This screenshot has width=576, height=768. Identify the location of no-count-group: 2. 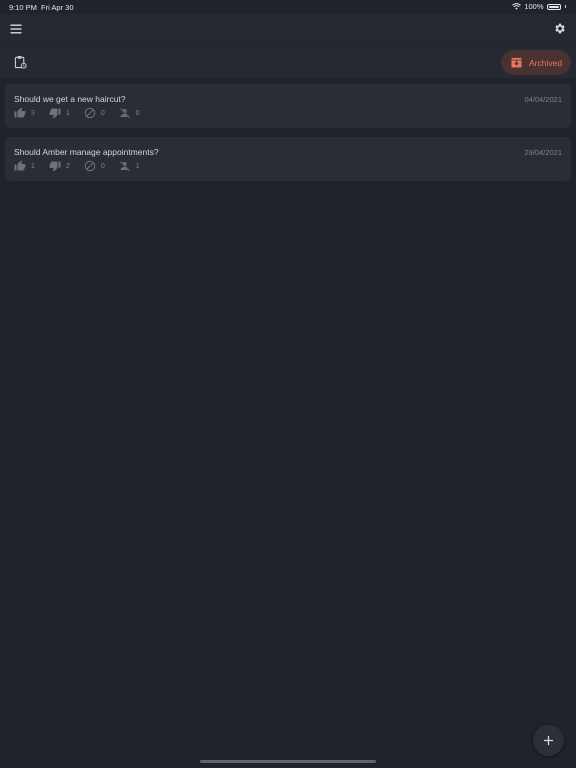
(59, 166).